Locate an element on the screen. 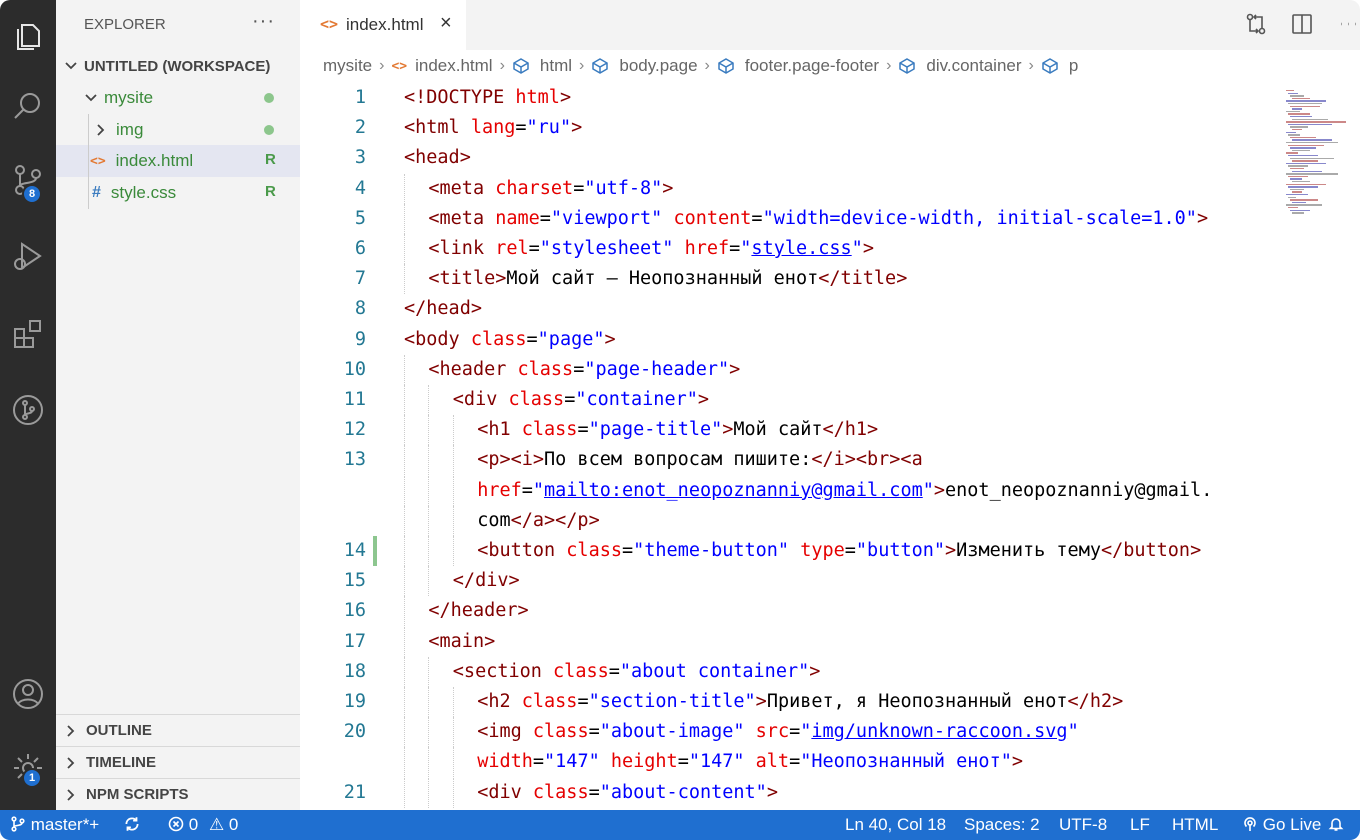 The image size is (1360, 840). code-token: <body is located at coordinates (437, 339).